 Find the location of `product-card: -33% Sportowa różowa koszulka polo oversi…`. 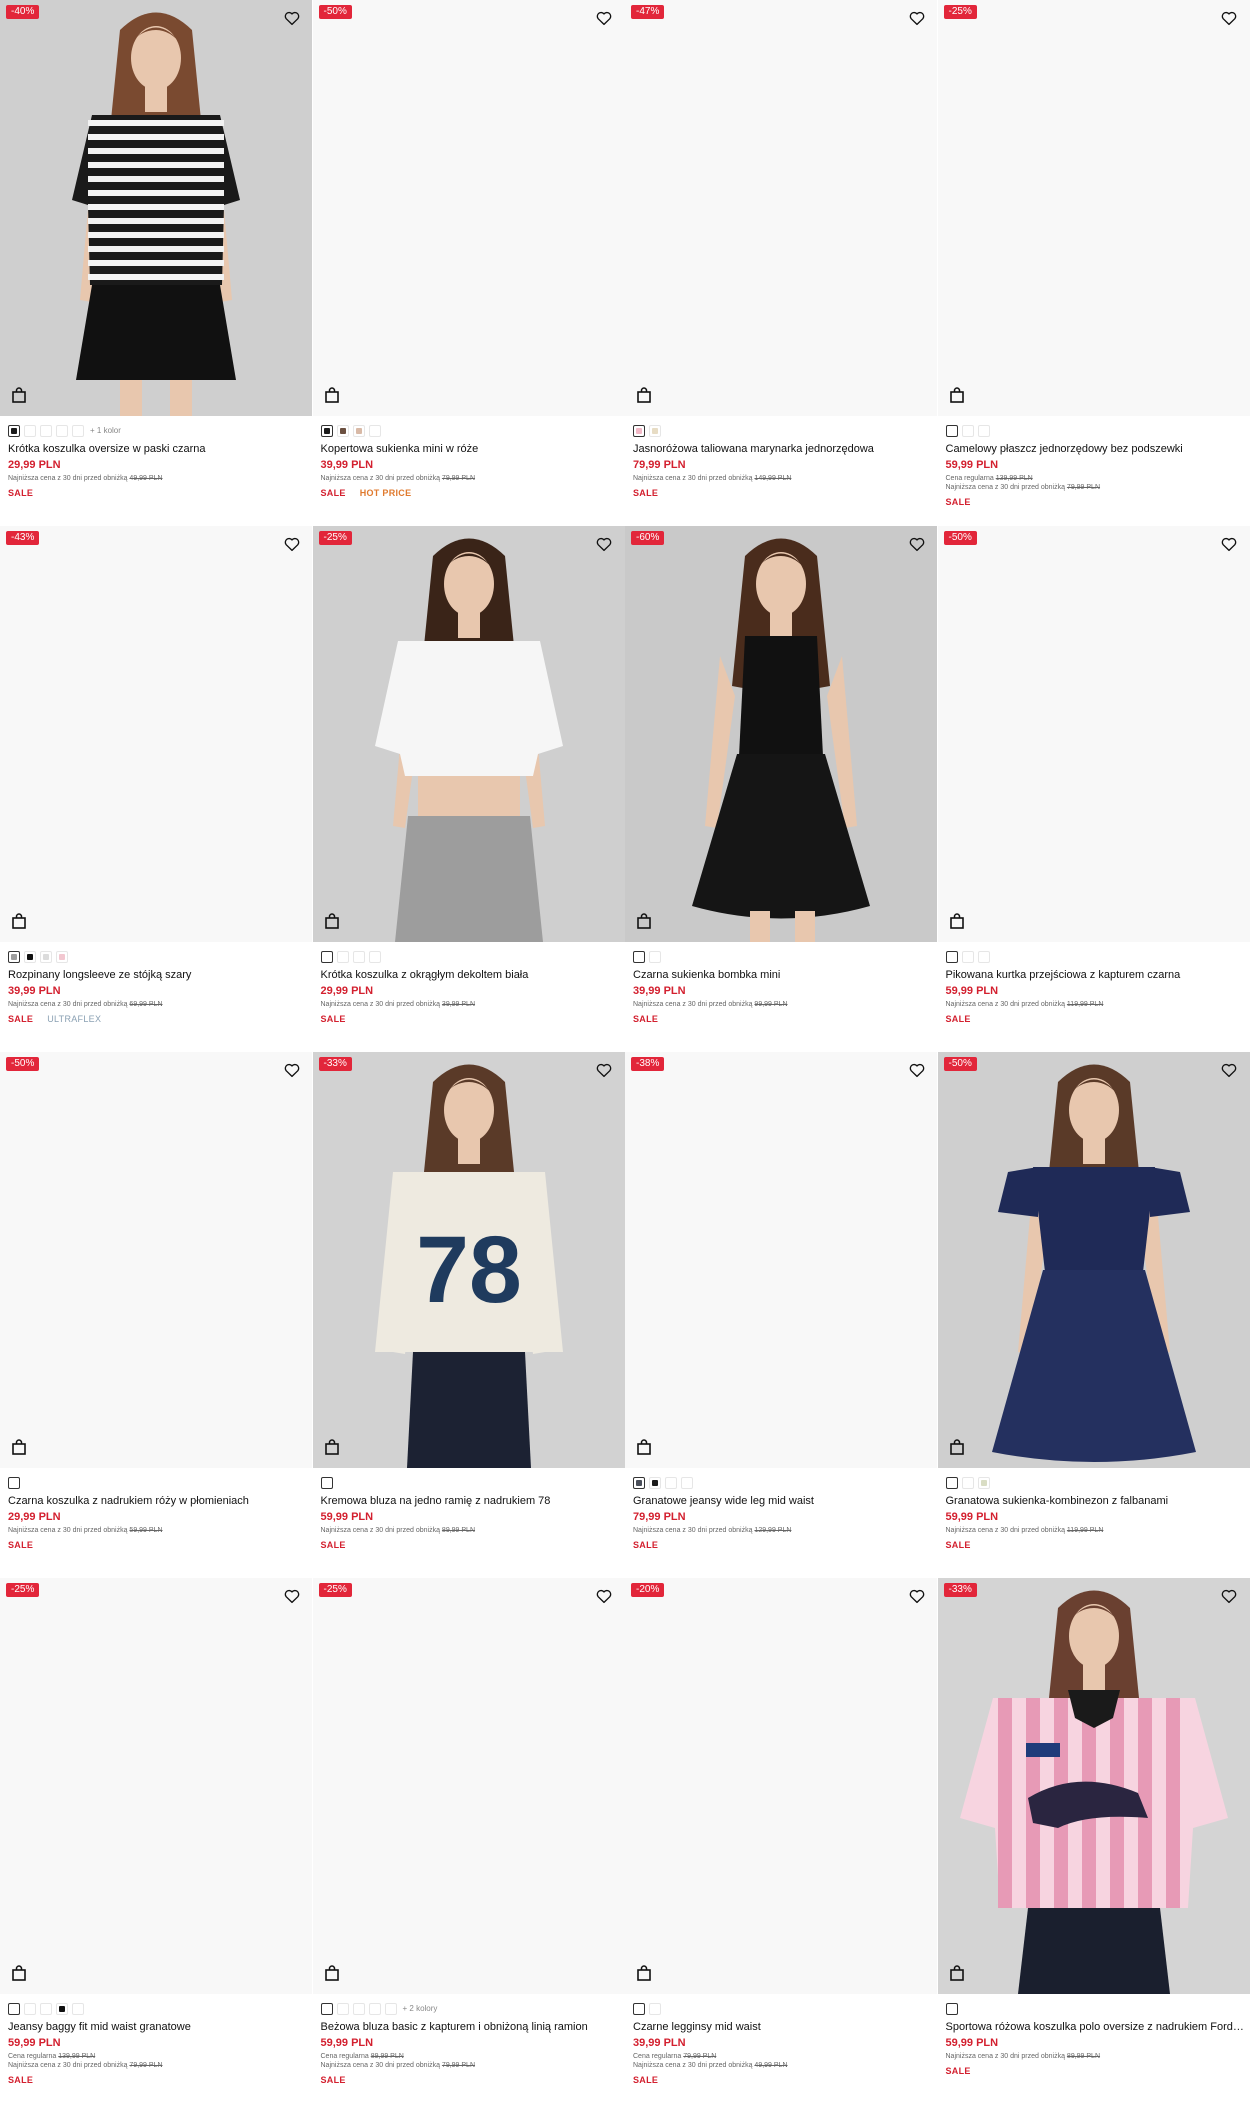

product-card: -33% Sportowa różowa koszulka polo oversi… is located at coordinates (1093, 1841).